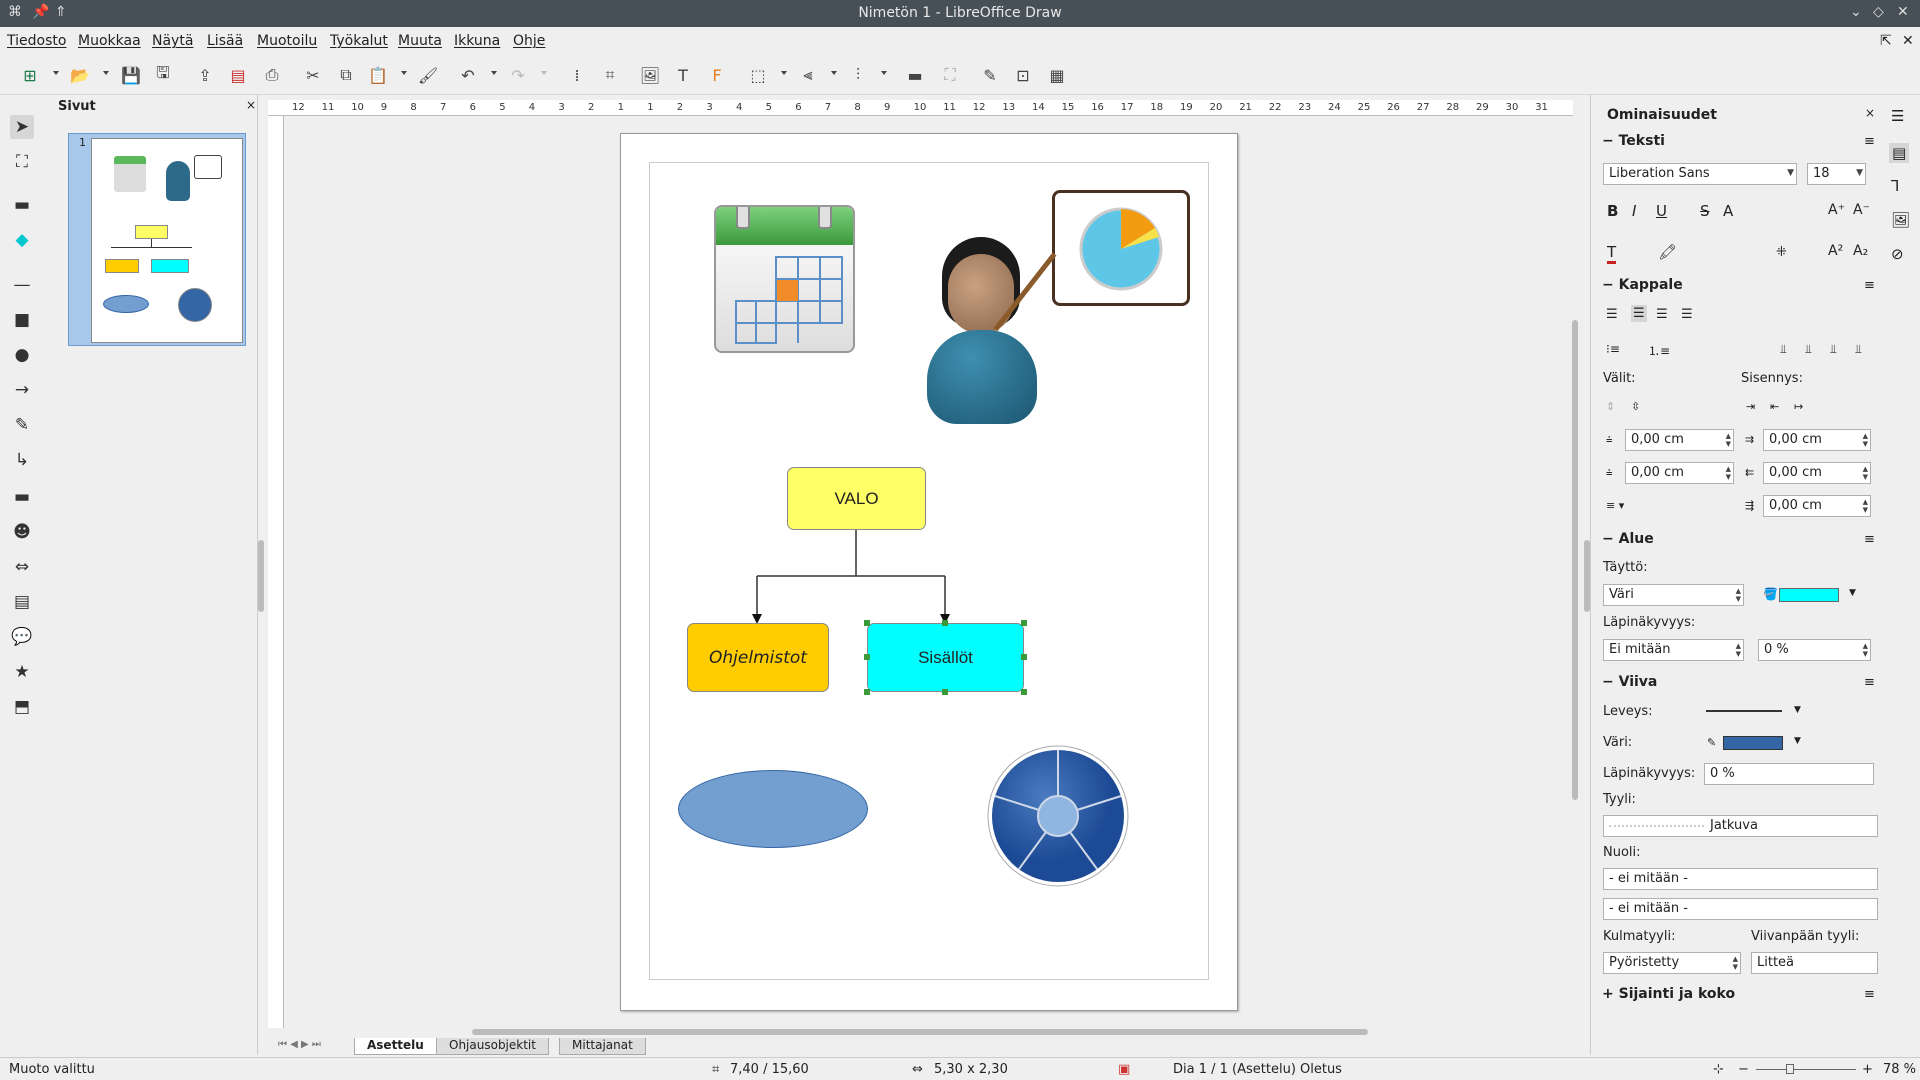  I want to click on redo-dropdown-icon, so click(544, 73).